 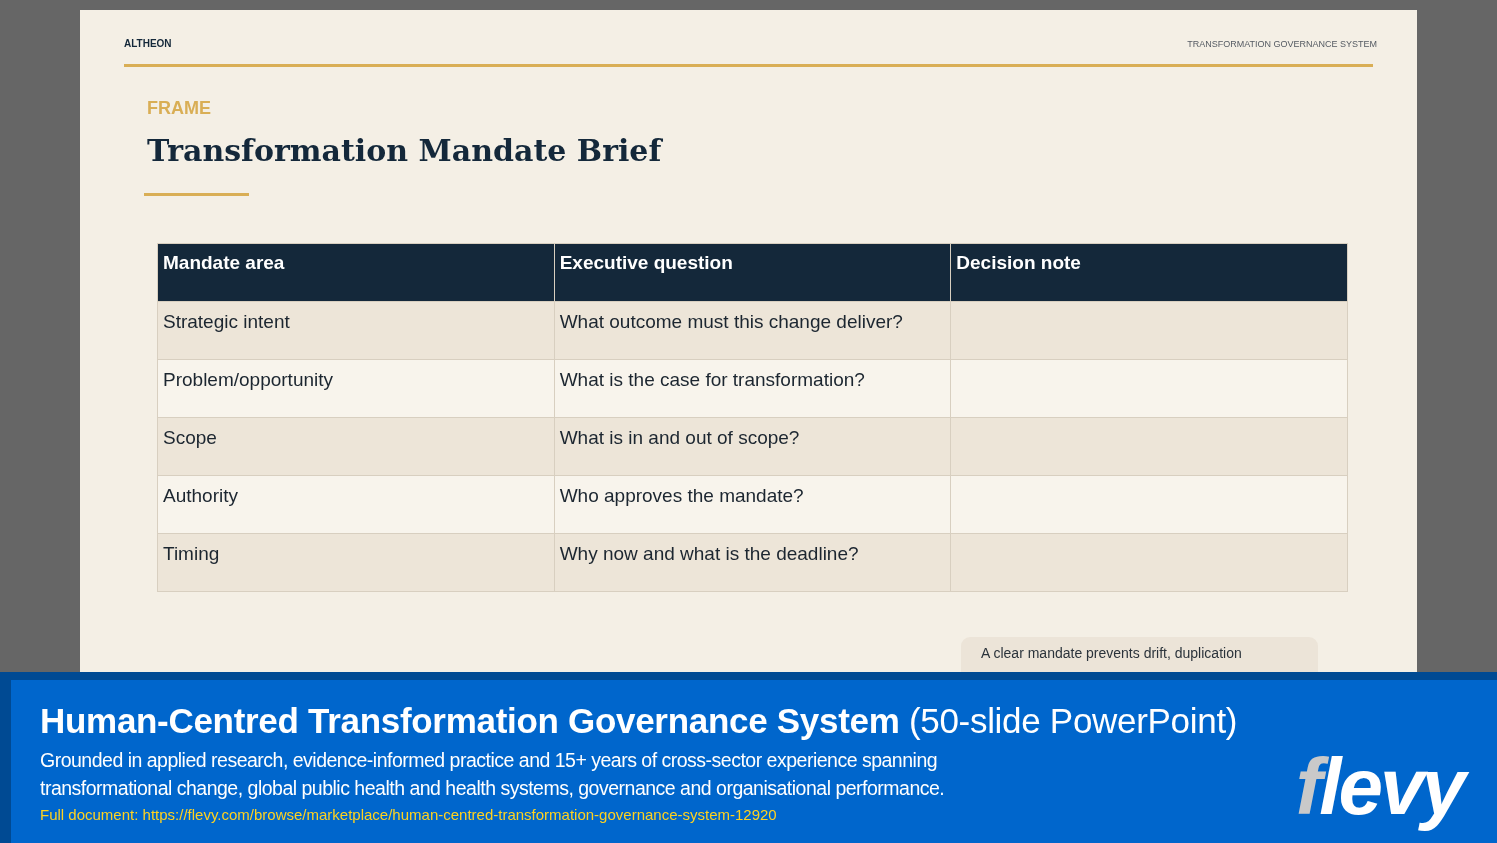 I want to click on banner-description: Grounded in applied research, evidence-informed practice and 15+ years of cross-sector experience spanning transformational change, global public health and health systems, governance and organisational performance., so click(x=493, y=774).